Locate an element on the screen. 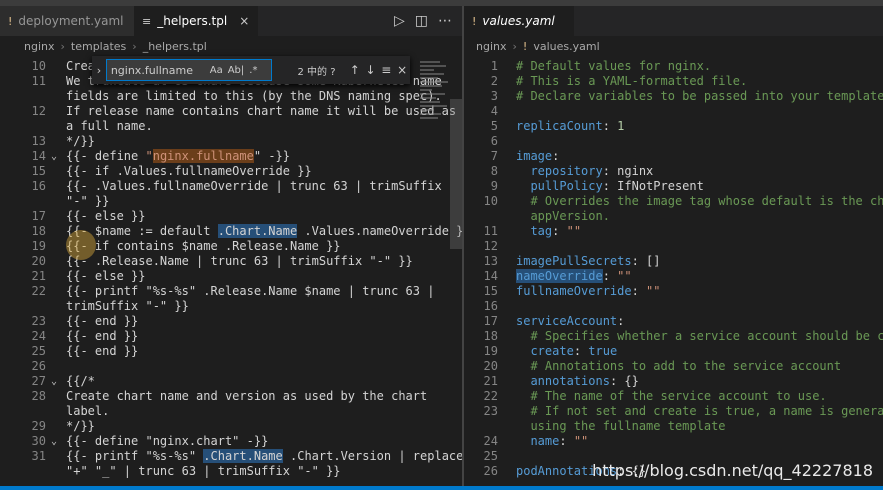 The width and height of the screenshot is (883, 490). tab-helpers-tpl: ≡ _helpers.tpl × is located at coordinates (196, 21).